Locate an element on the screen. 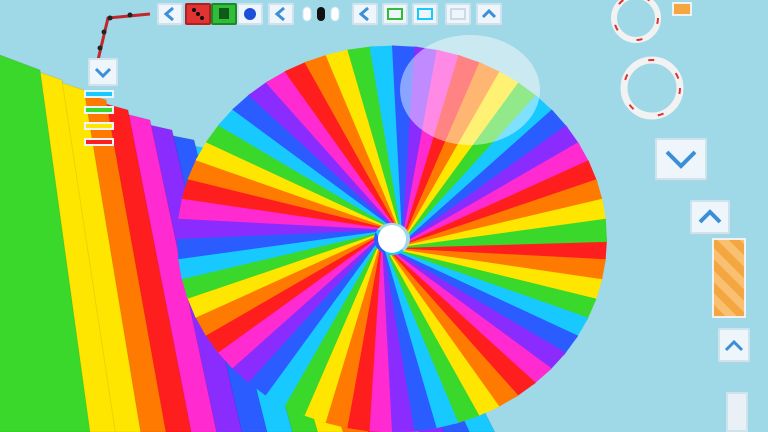  orange-platform-right is located at coordinates (729, 278).